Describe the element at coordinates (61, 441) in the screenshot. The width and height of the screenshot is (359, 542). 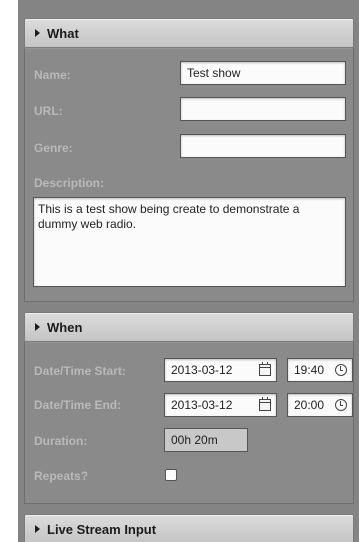
I see `duration-label: Duration:` at that location.